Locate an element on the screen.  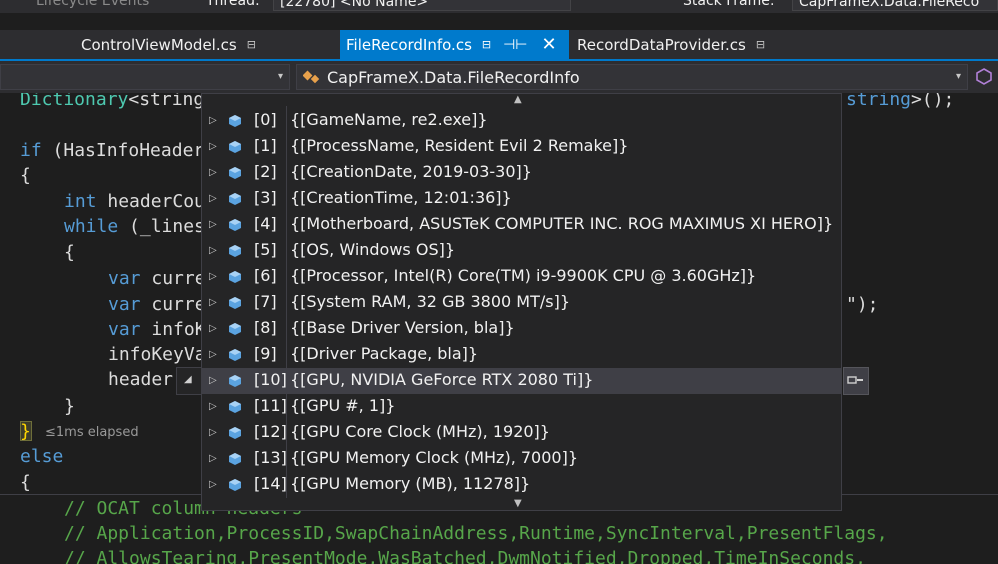
code-line: var infoK is located at coordinates (157, 329).